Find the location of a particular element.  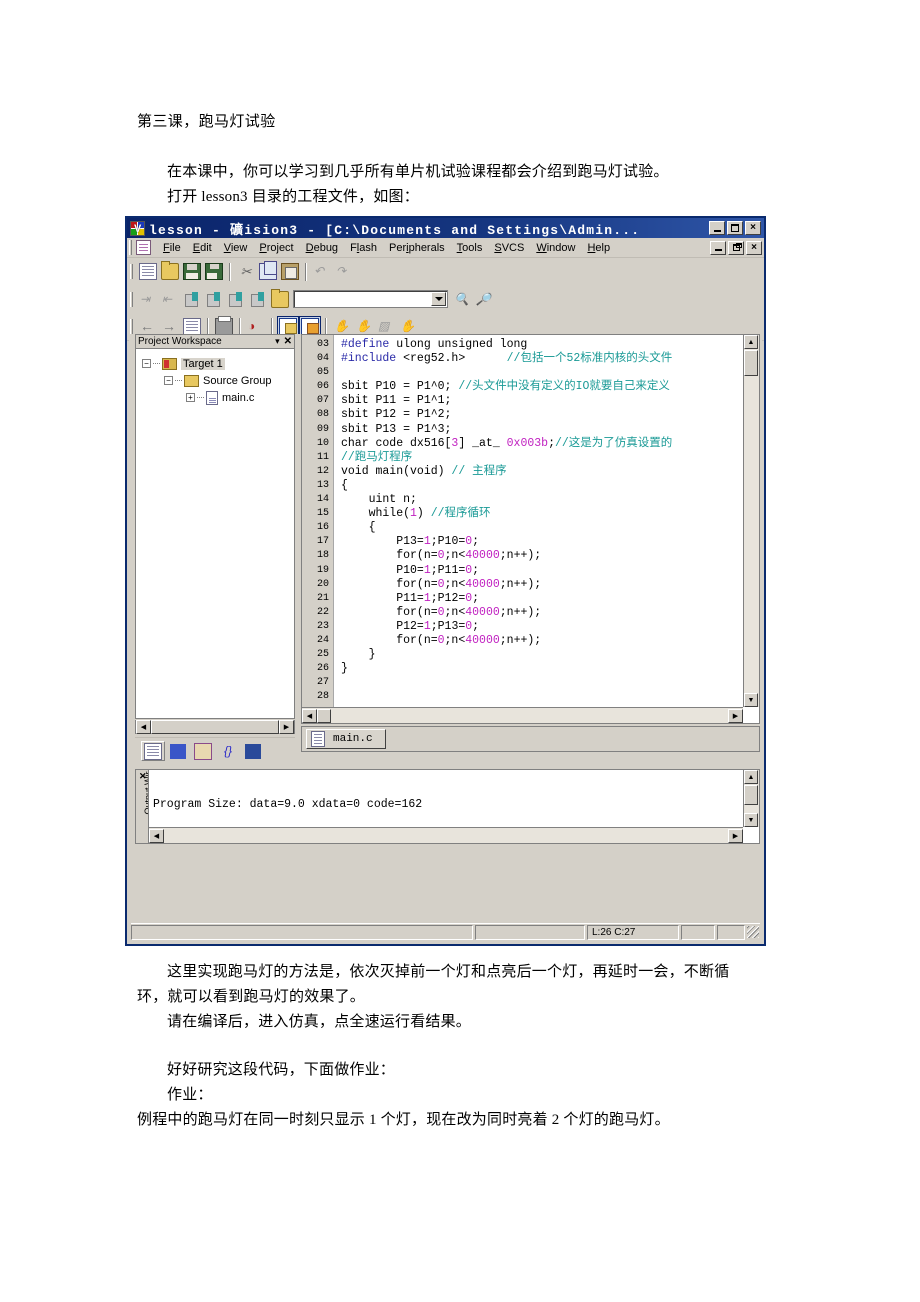

line-number: 17 is located at coordinates (322, 542).